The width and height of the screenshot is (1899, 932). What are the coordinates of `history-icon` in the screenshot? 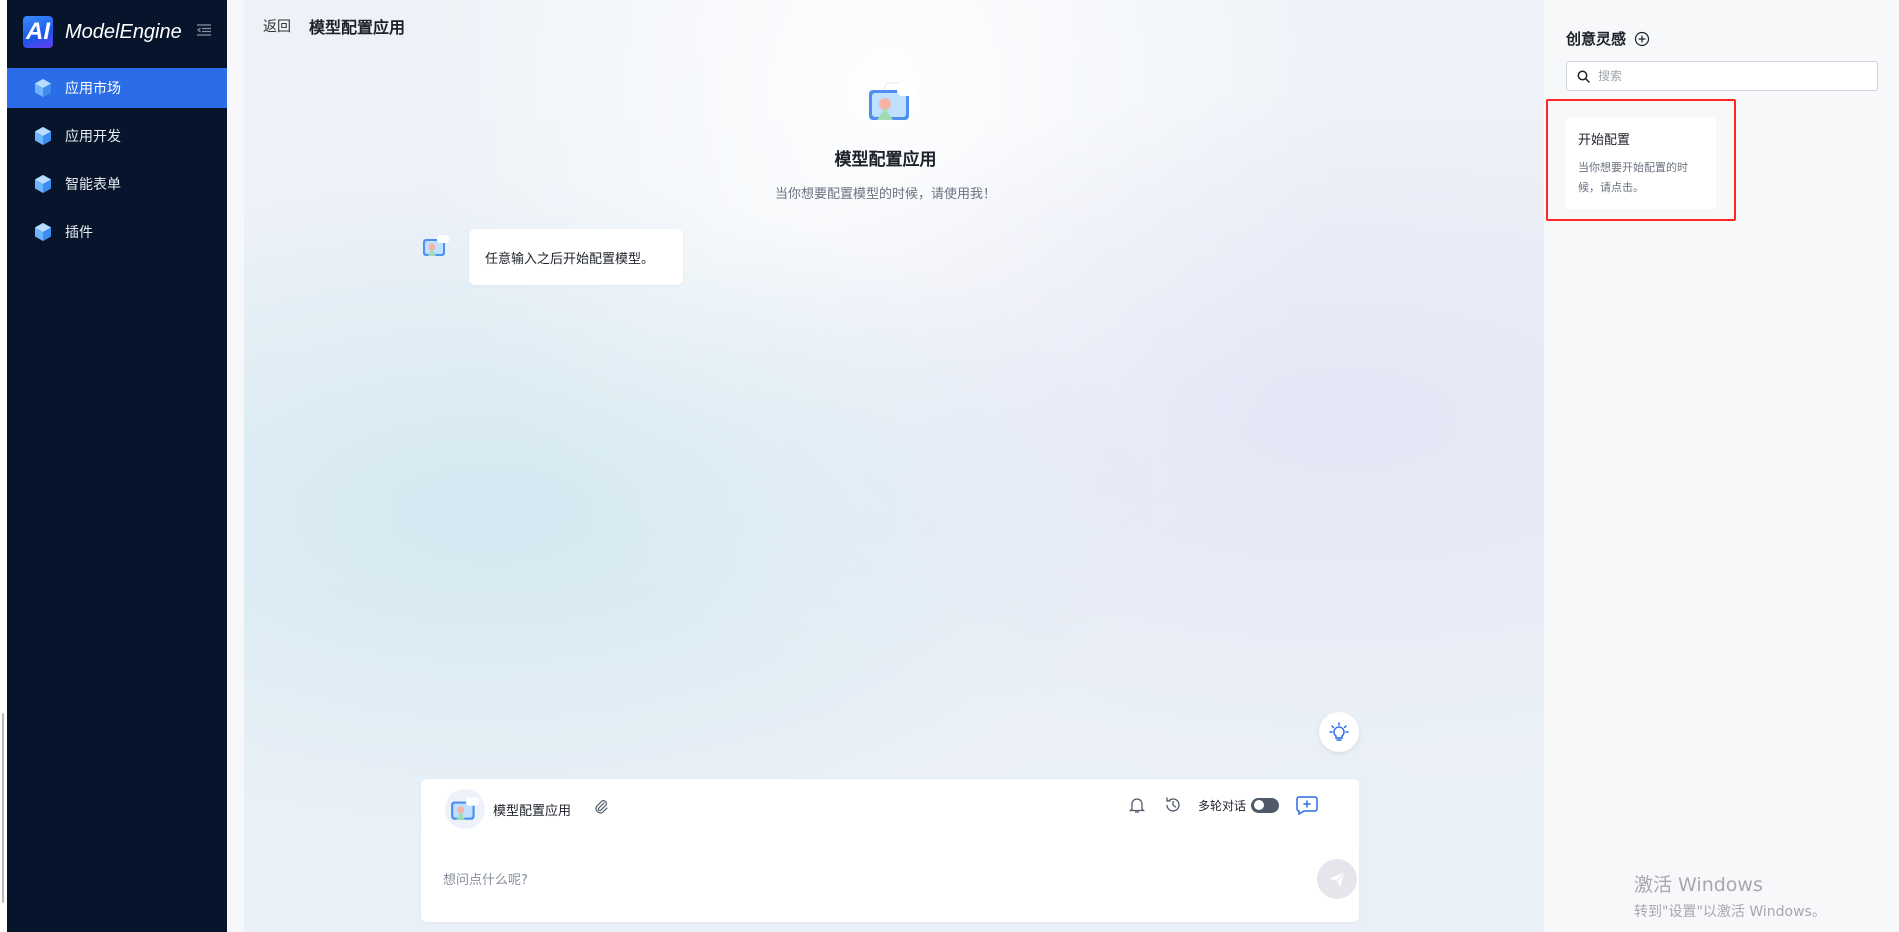 It's located at (1173, 805).